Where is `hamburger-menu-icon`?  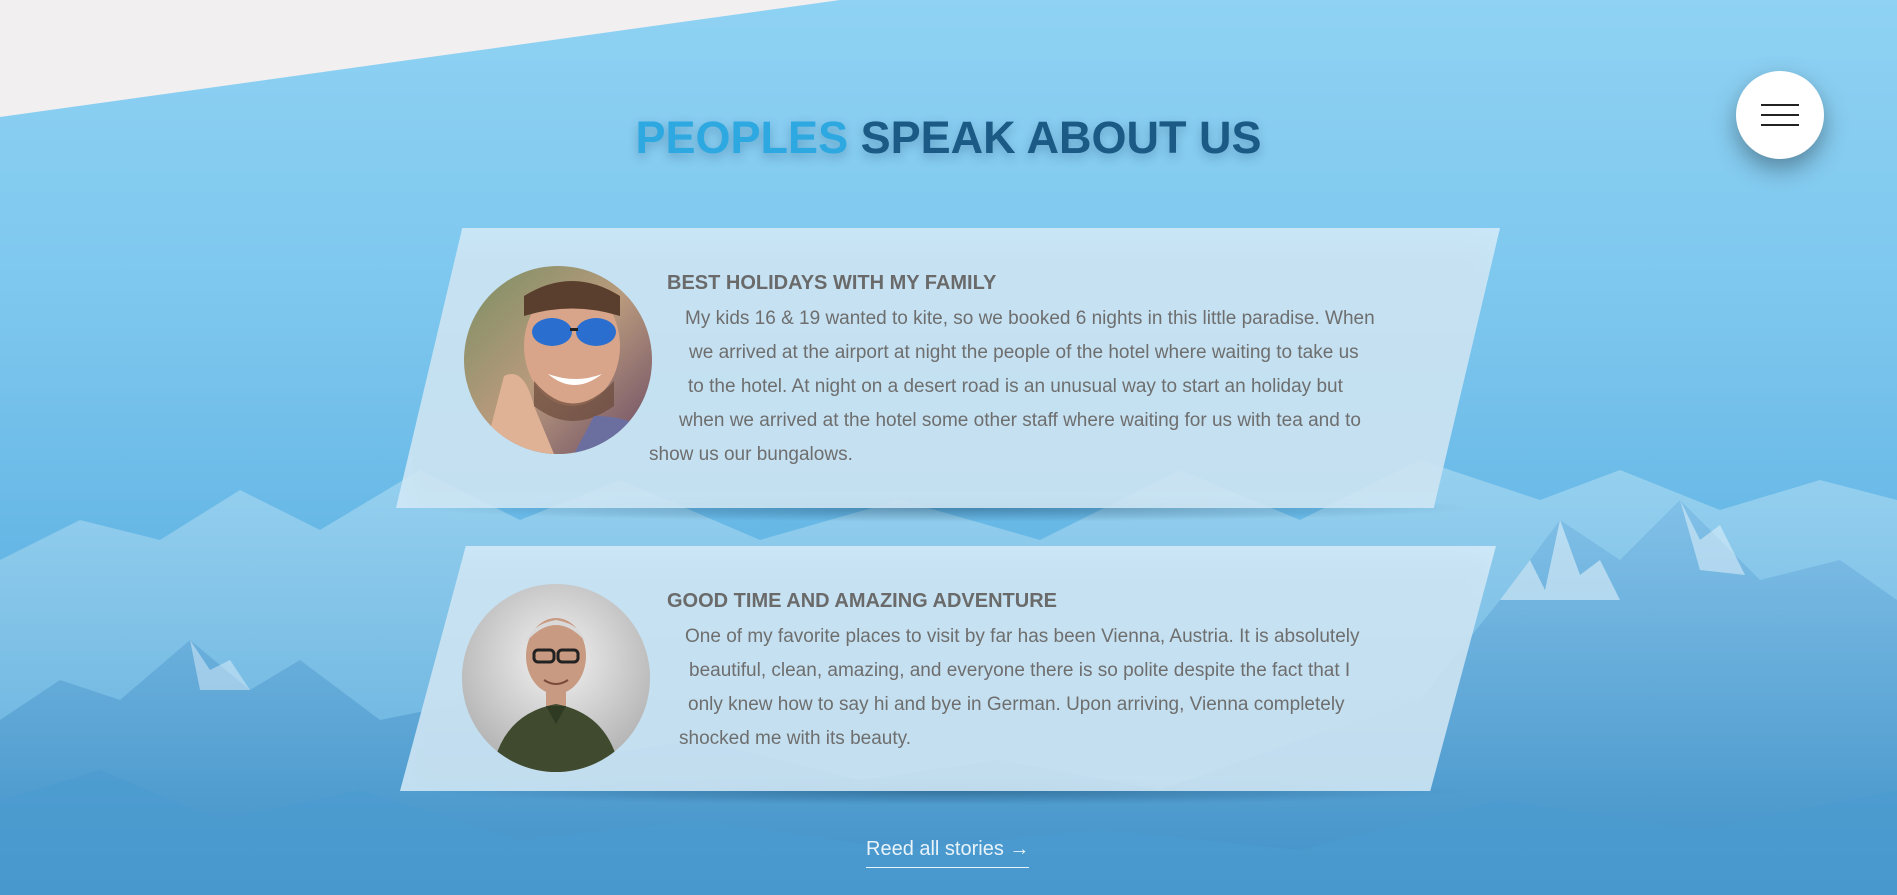
hamburger-menu-icon is located at coordinates (1780, 115).